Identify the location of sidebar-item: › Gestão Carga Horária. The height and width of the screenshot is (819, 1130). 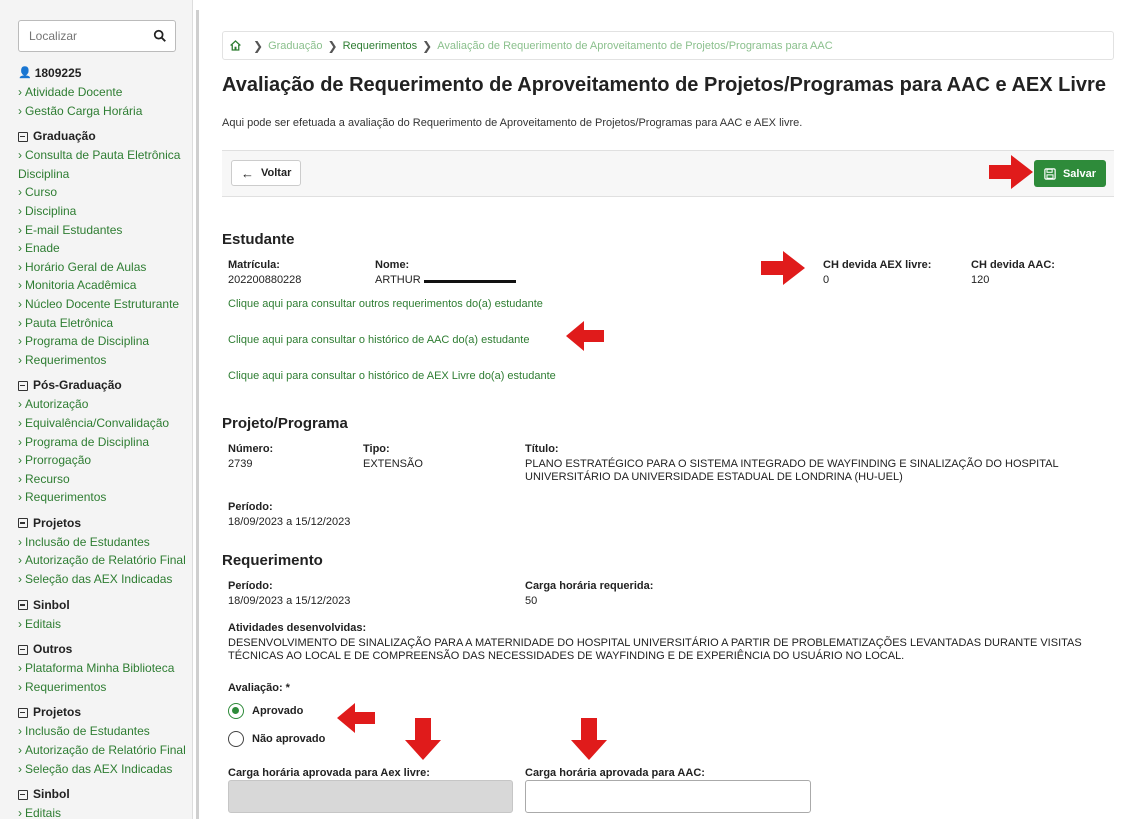
(105, 111).